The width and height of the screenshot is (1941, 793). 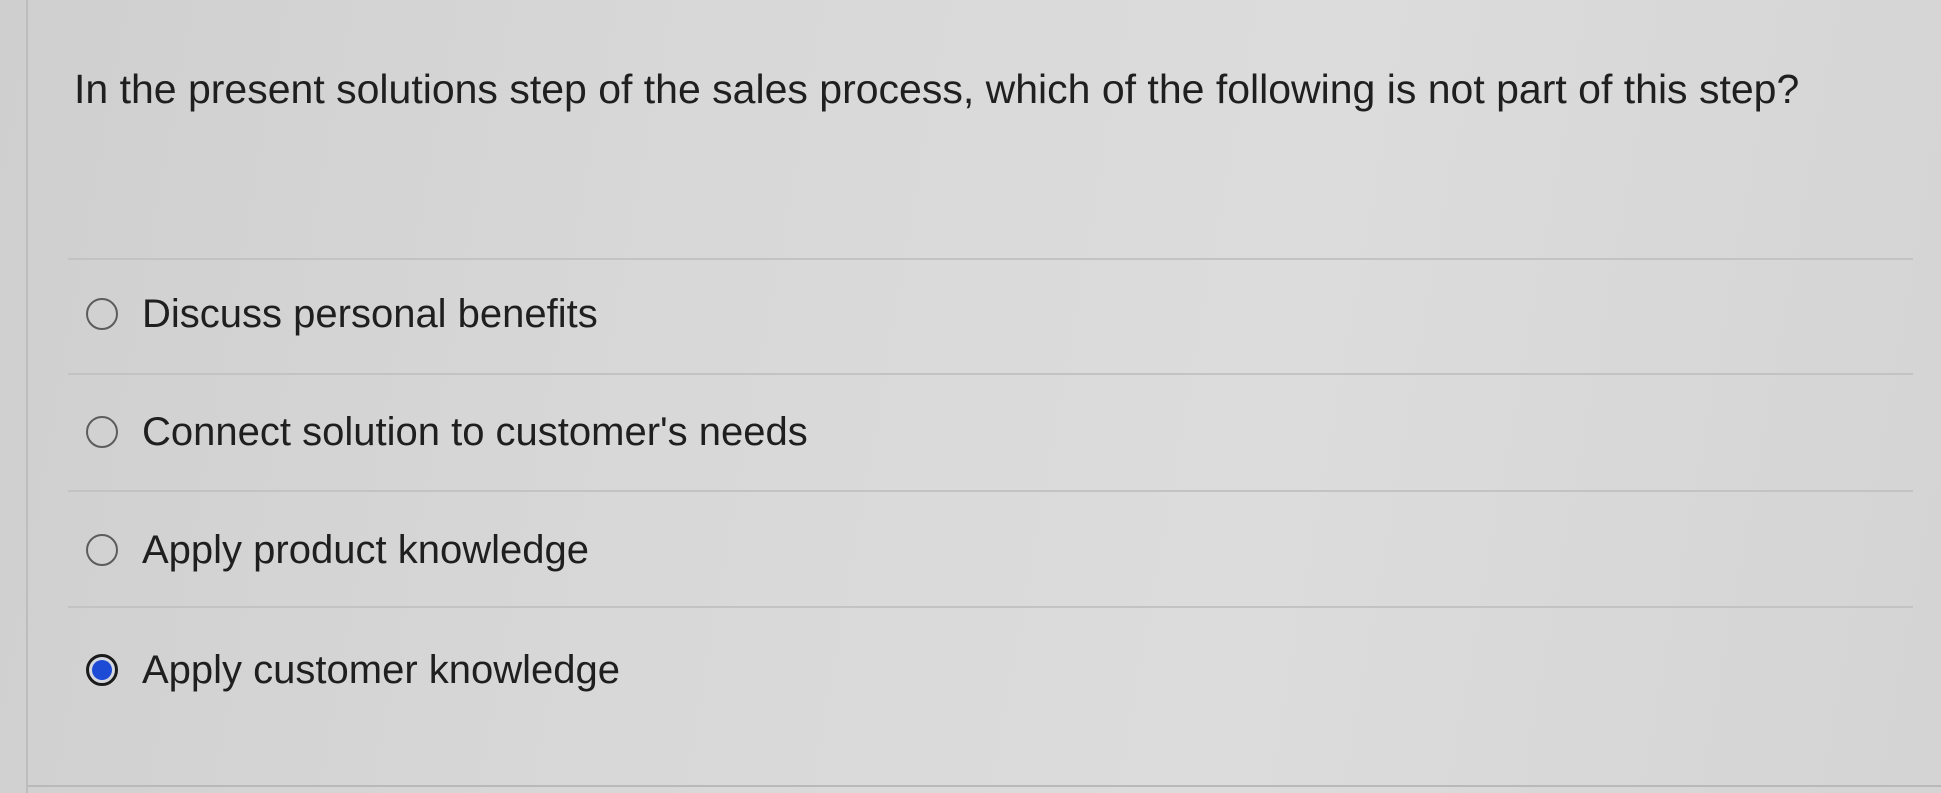 I want to click on option-apply-product-knowledge: Apply product knowledge, so click(x=337, y=550).